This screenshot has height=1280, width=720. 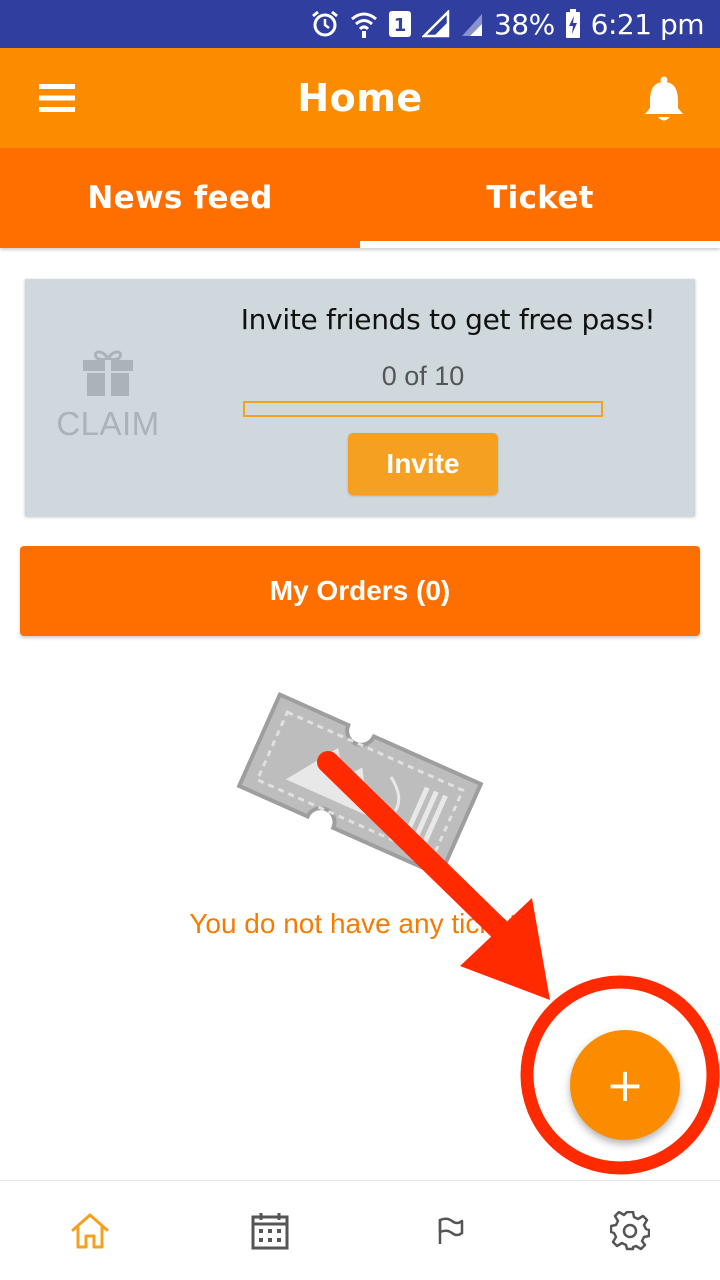 I want to click on tab-ticket: Ticket, so click(x=540, y=198).